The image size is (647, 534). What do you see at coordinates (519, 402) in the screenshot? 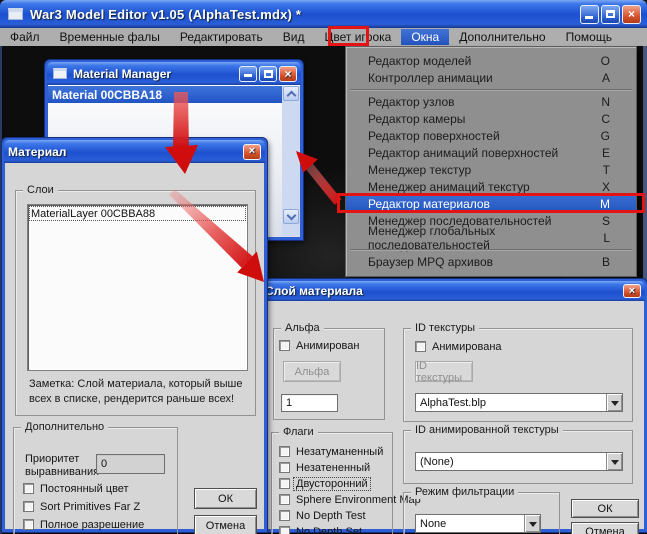
I see `texture-select: AlphaTest.blp` at bounding box center [519, 402].